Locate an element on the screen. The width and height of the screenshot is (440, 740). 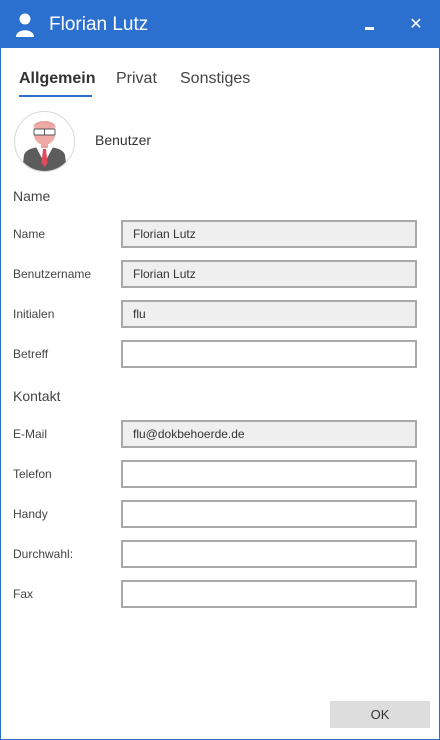
initials-field is located at coordinates (269, 314).